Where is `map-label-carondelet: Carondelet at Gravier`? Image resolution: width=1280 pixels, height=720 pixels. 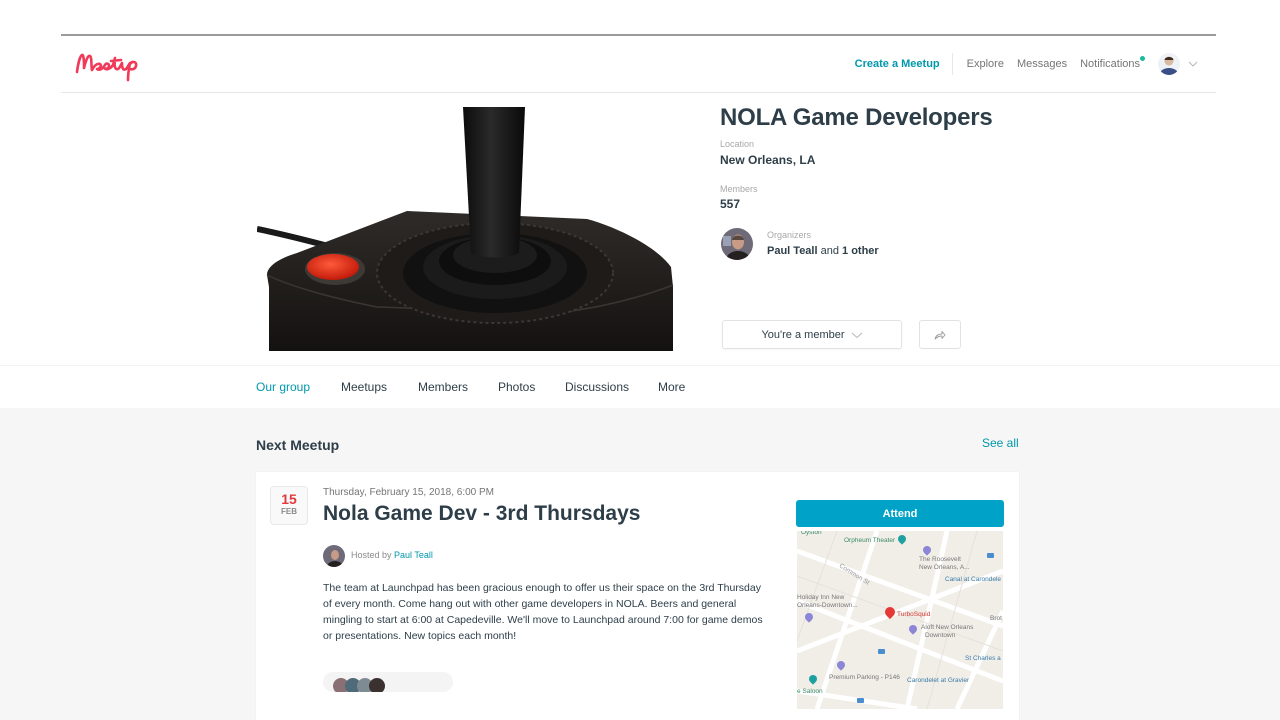
map-label-carondelet: Carondelet at Gravier is located at coordinates (938, 680).